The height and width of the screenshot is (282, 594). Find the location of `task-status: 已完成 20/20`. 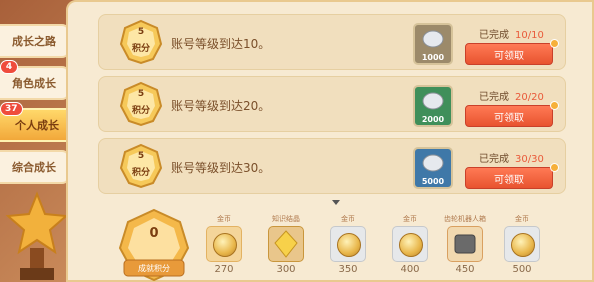

task-status: 已完成 20/20 is located at coordinates (511, 95).